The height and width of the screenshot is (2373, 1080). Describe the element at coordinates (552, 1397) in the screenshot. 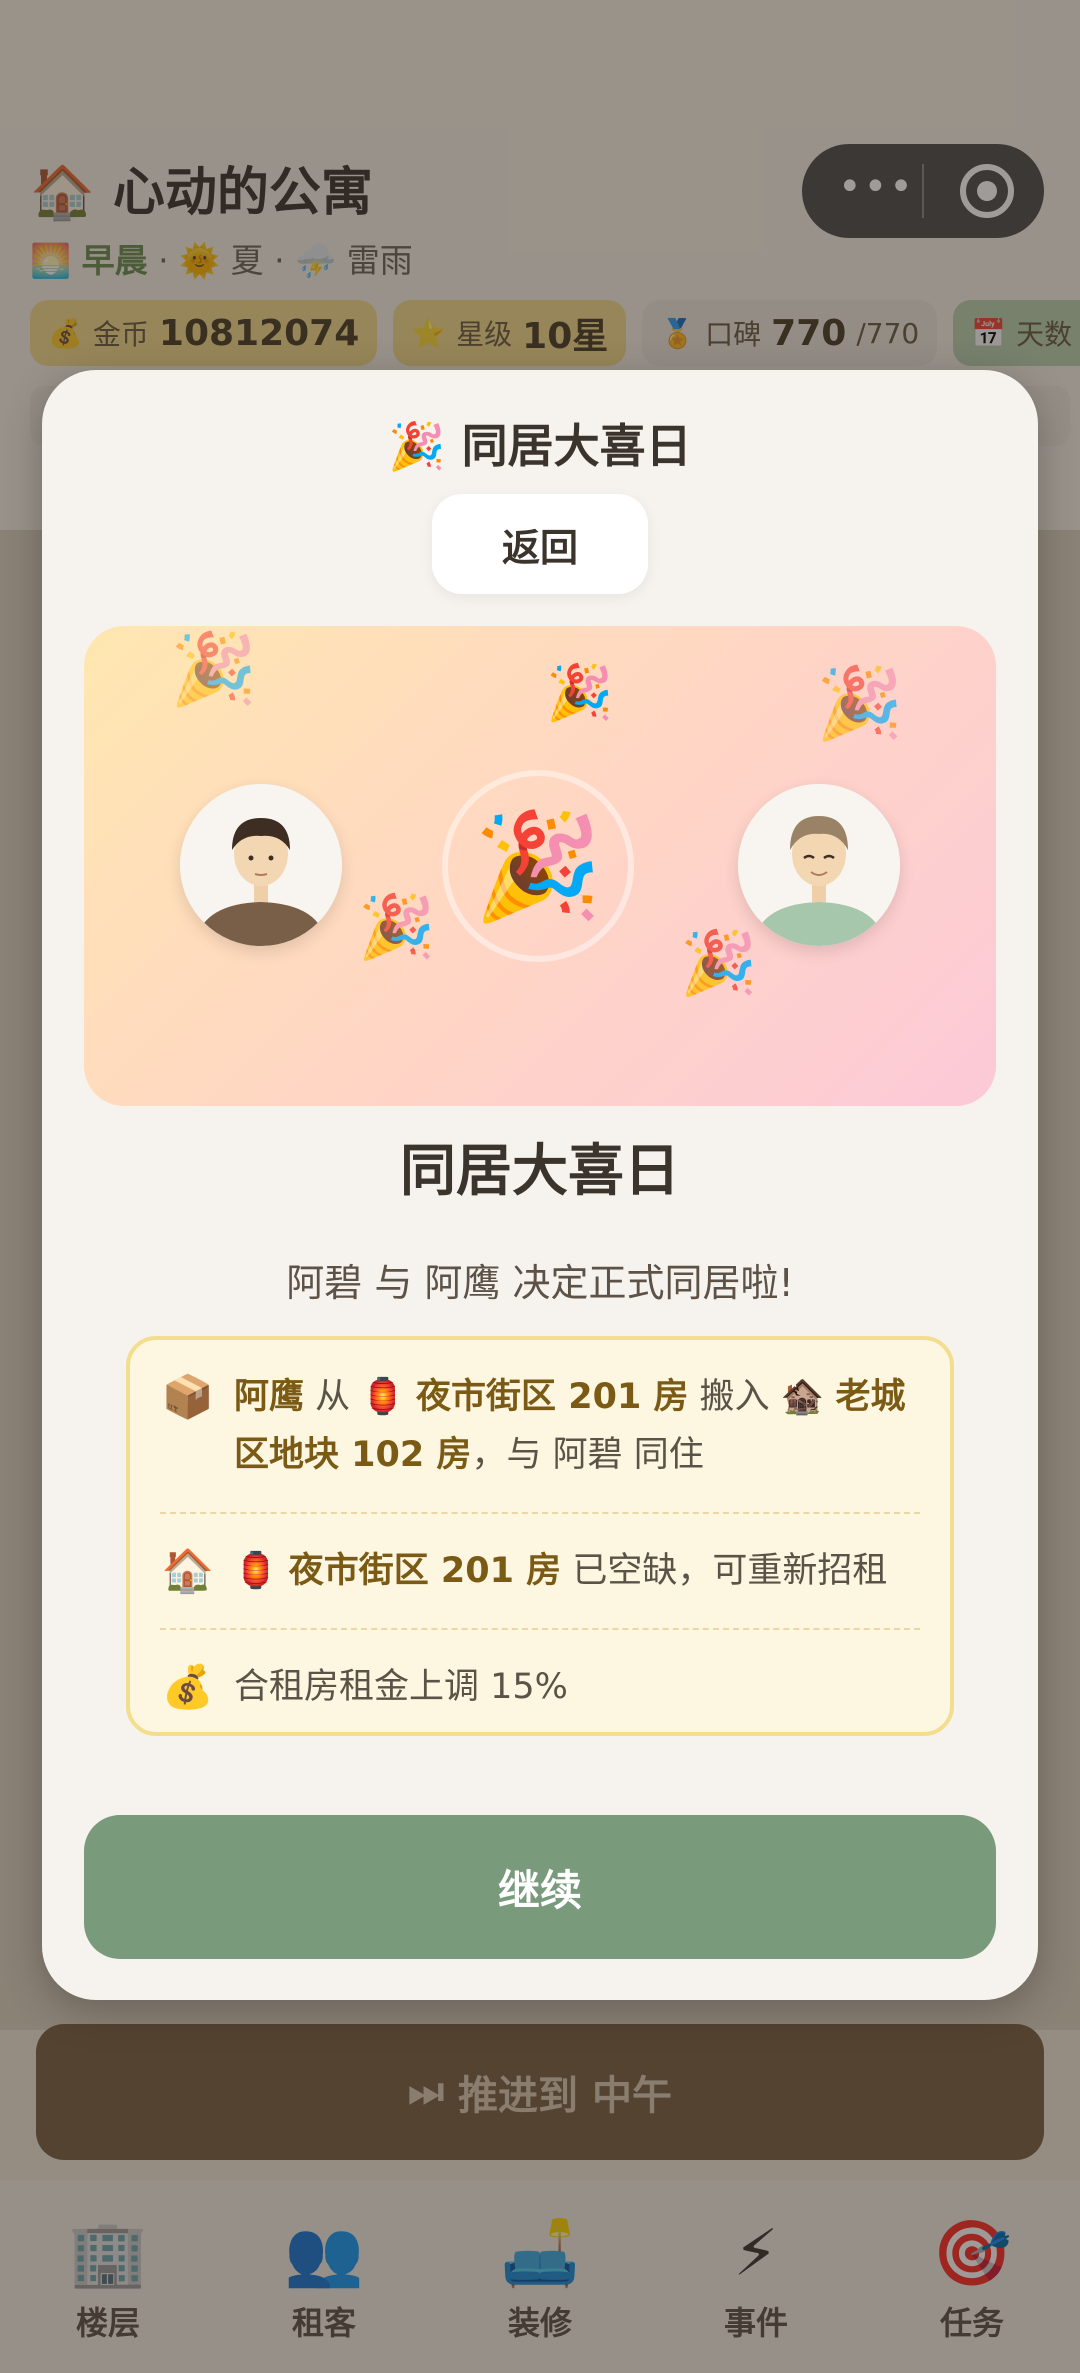

I see `from-room: 夜市街区 201 房` at that location.